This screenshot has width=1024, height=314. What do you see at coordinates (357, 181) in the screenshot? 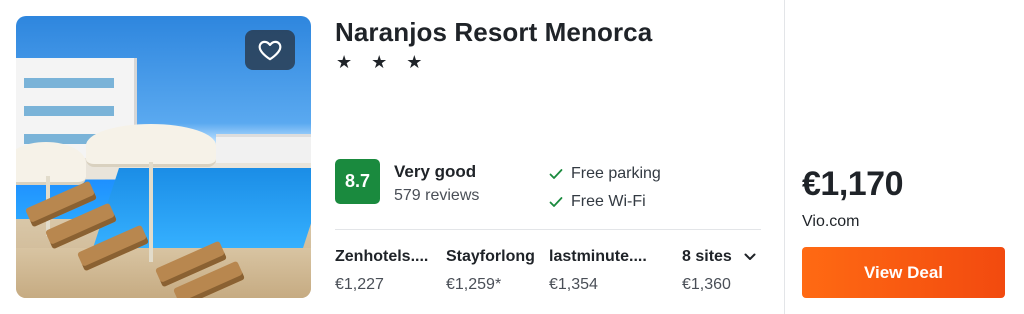
I see `review-score-badge: 8.7` at bounding box center [357, 181].